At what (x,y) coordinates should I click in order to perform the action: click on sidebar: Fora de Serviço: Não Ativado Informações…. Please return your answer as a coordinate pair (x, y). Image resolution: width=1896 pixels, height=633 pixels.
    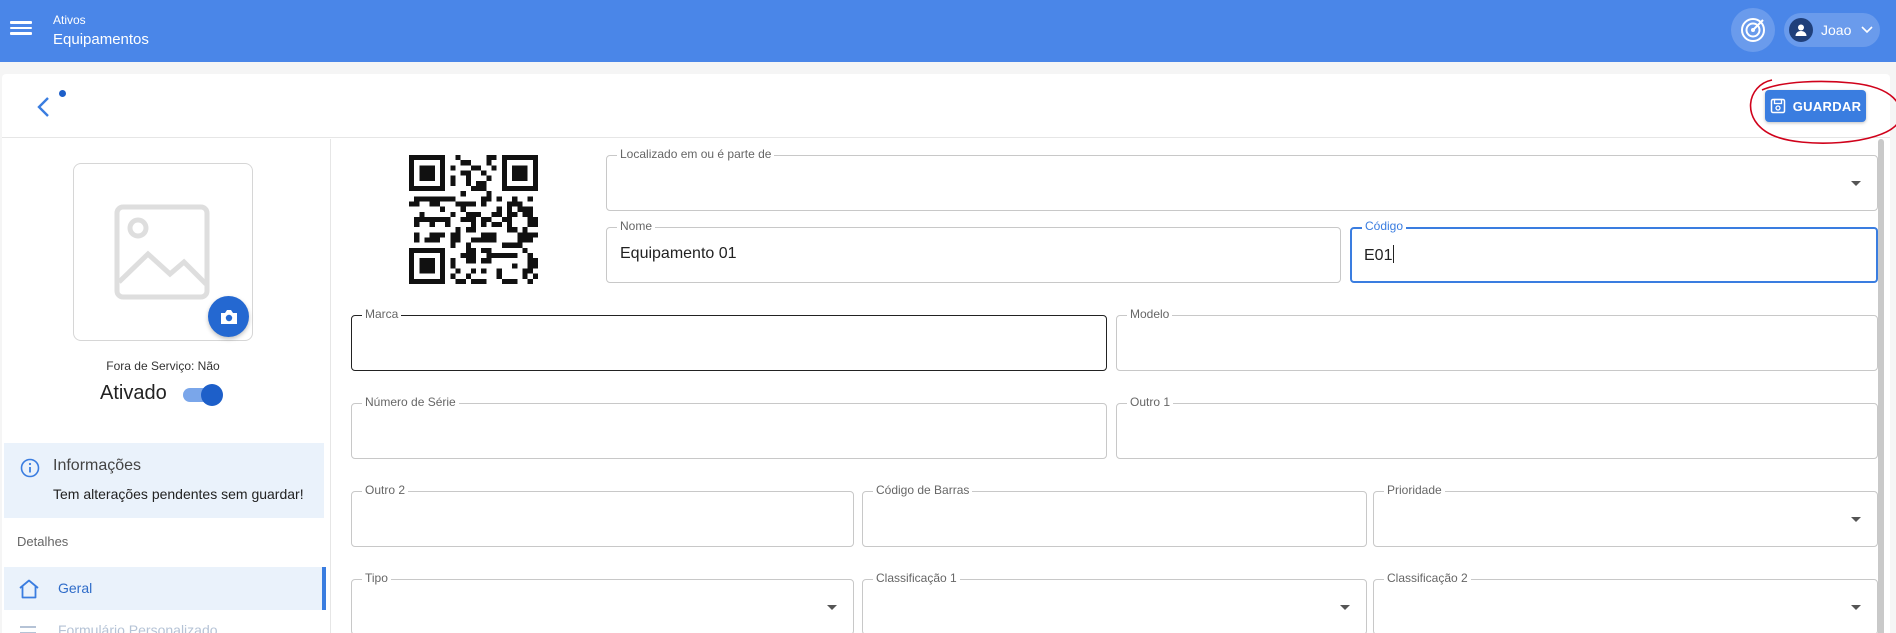
    Looking at the image, I should click on (166, 386).